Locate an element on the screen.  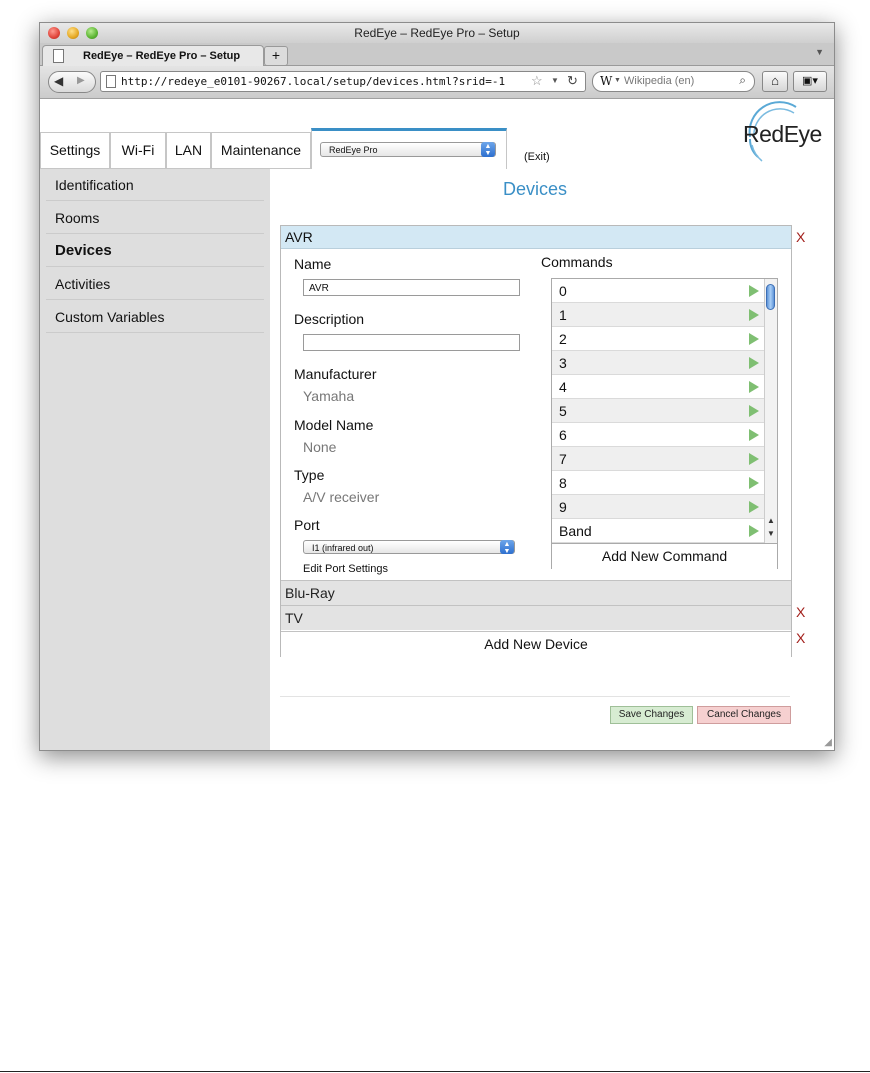
port-label: Port is located at coordinates (307, 525).